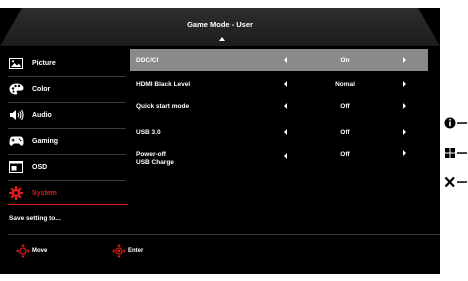 The width and height of the screenshot is (468, 281). Describe the element at coordinates (45, 141) in the screenshot. I see `sidebar-item-label: Gaming` at that location.